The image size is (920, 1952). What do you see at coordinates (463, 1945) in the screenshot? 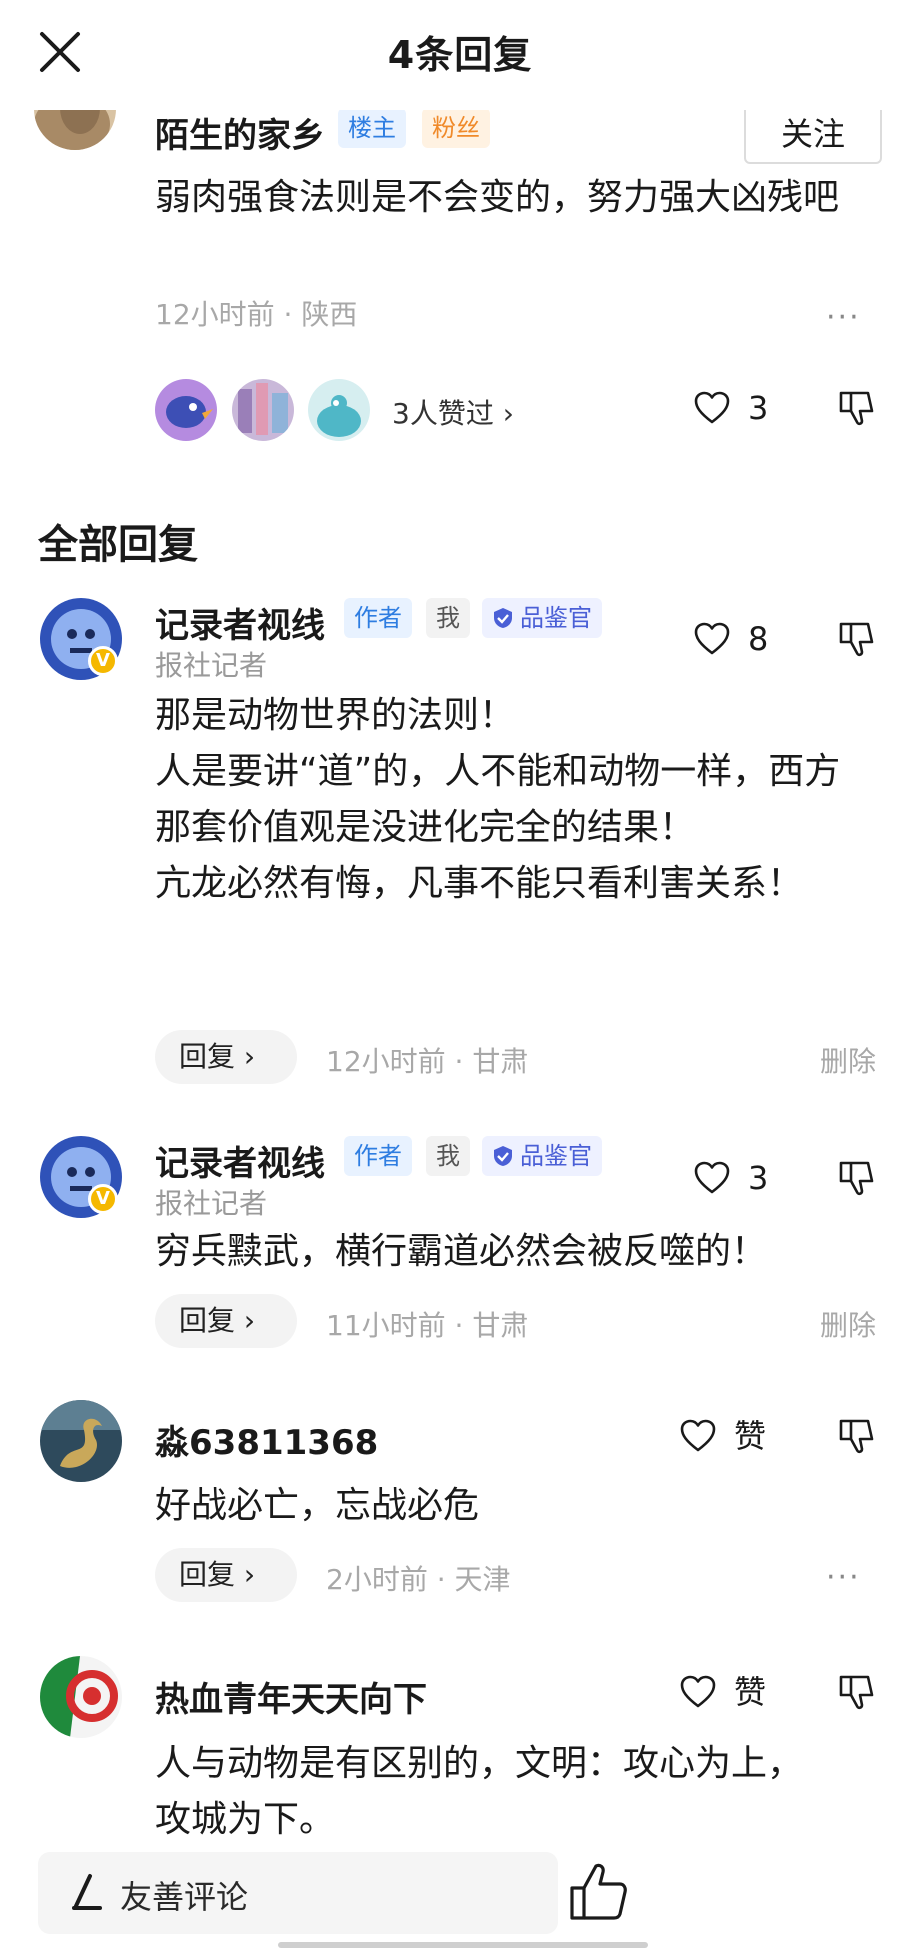
I see `home-indicator` at bounding box center [463, 1945].